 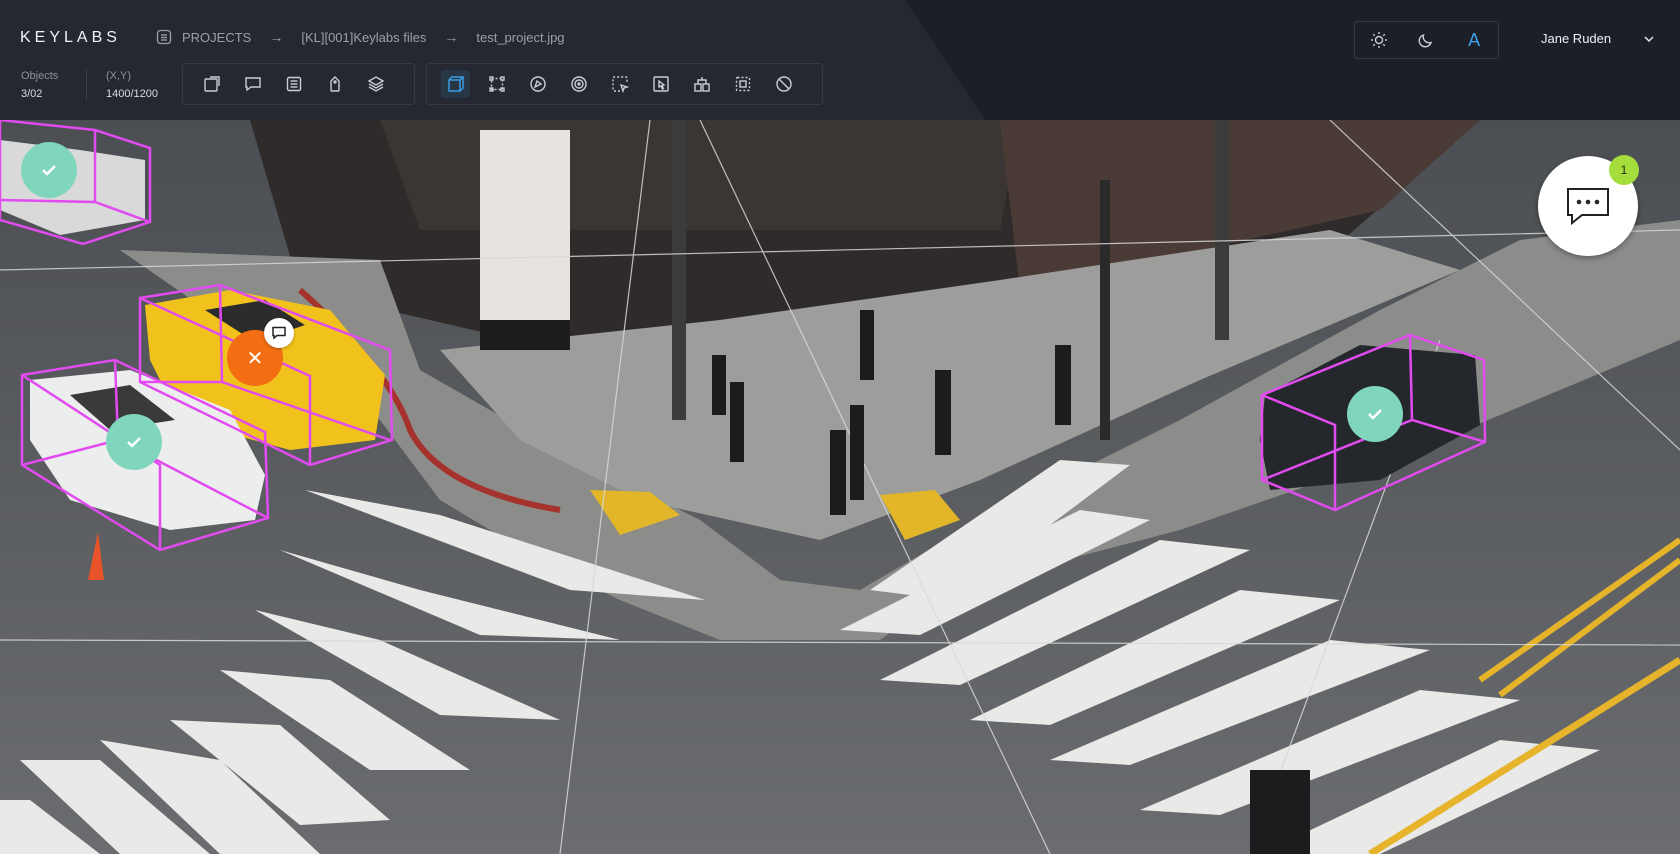 What do you see at coordinates (578, 84) in the screenshot?
I see `ellipse-icon` at bounding box center [578, 84].